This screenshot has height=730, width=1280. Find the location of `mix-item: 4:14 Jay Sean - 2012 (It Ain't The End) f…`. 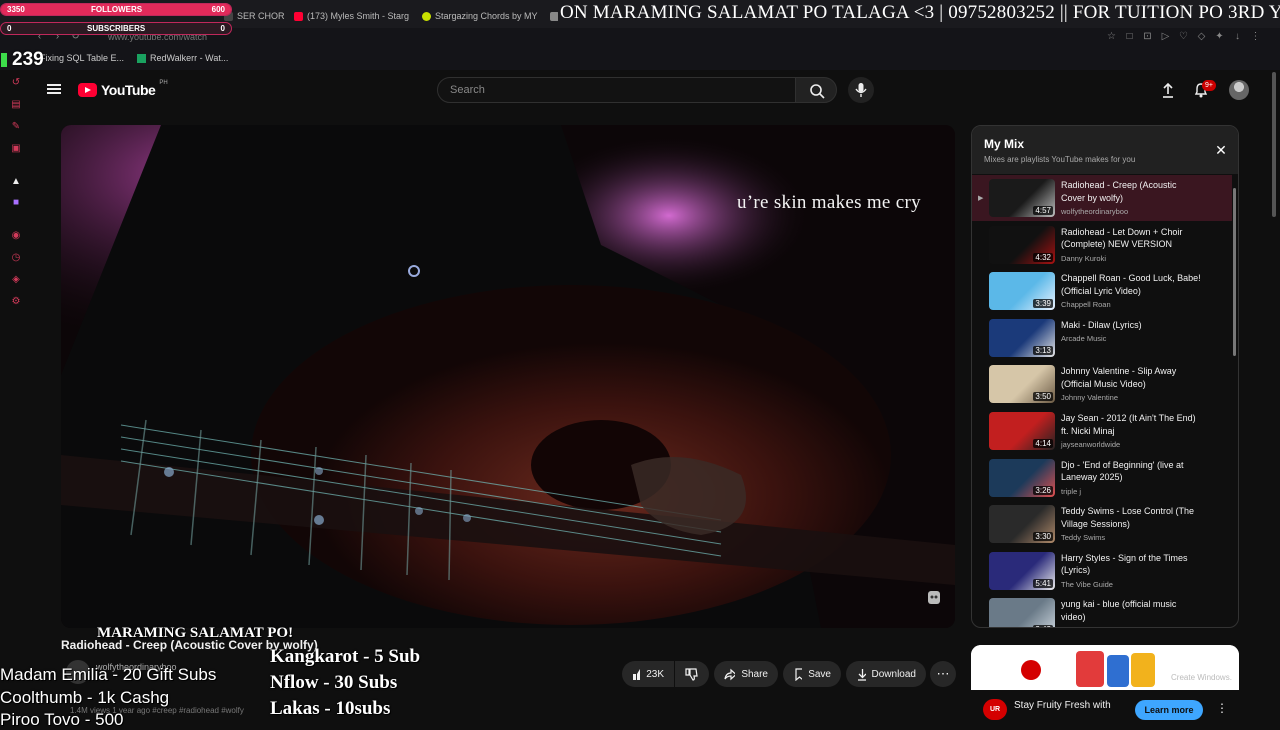

mix-item: 4:14 Jay Sean - 2012 (It Ain't The End) f… is located at coordinates (1102, 431).